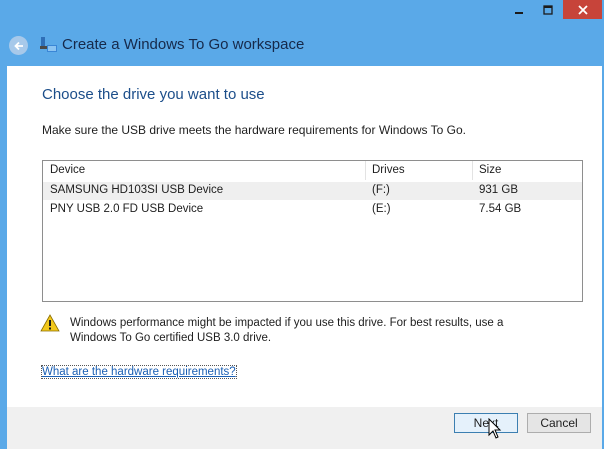 The height and width of the screenshot is (449, 604). What do you see at coordinates (559, 423) in the screenshot?
I see `cancel-button: Cancel` at bounding box center [559, 423].